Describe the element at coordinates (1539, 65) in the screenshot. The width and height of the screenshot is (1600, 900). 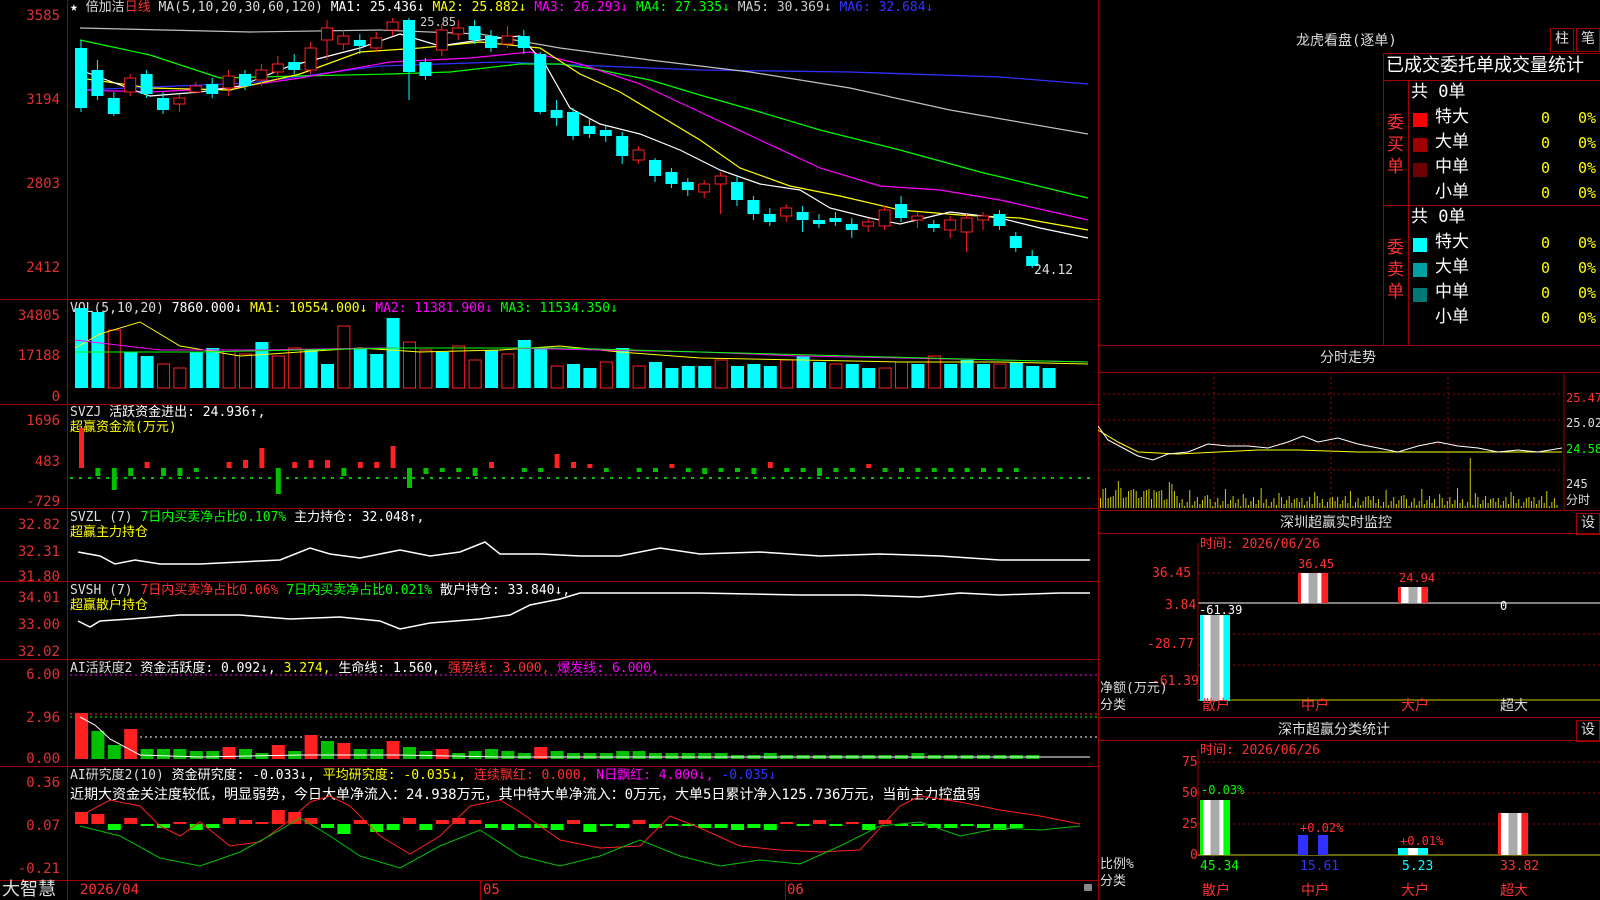
I see `tab-volume-stats: 成交量统计` at that location.